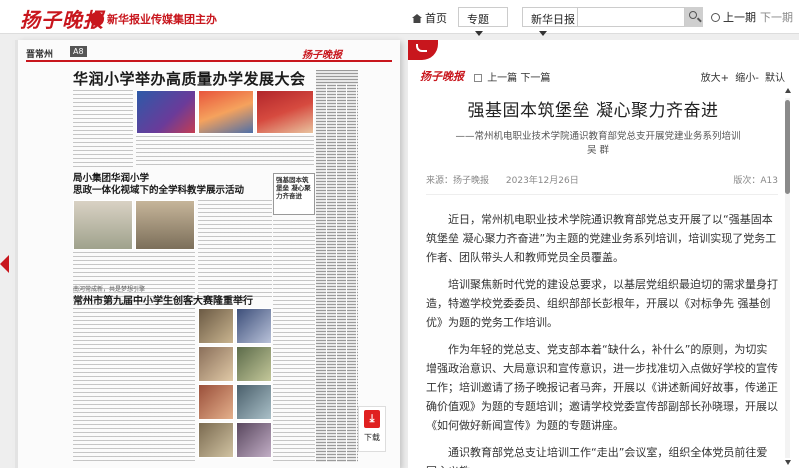  Describe the element at coordinates (747, 78) in the screenshot. I see `font-smaller-button: 缩小-` at that location.